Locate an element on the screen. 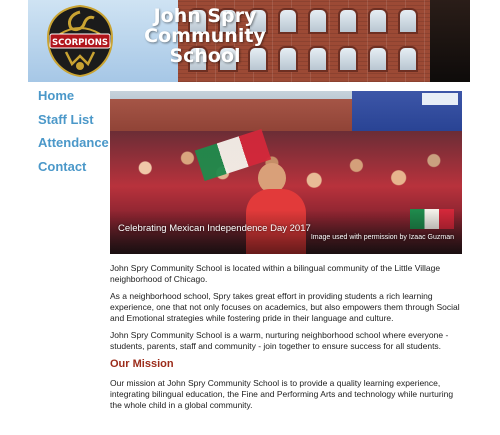 The height and width of the screenshot is (435, 500). nav-link-contact: Contact is located at coordinates (73, 170).